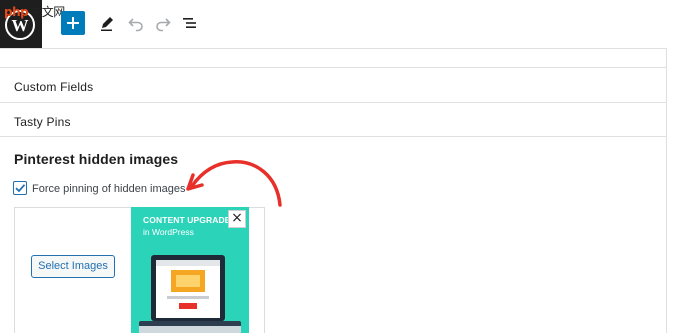  I want to click on pencil-icon, so click(107, 23).